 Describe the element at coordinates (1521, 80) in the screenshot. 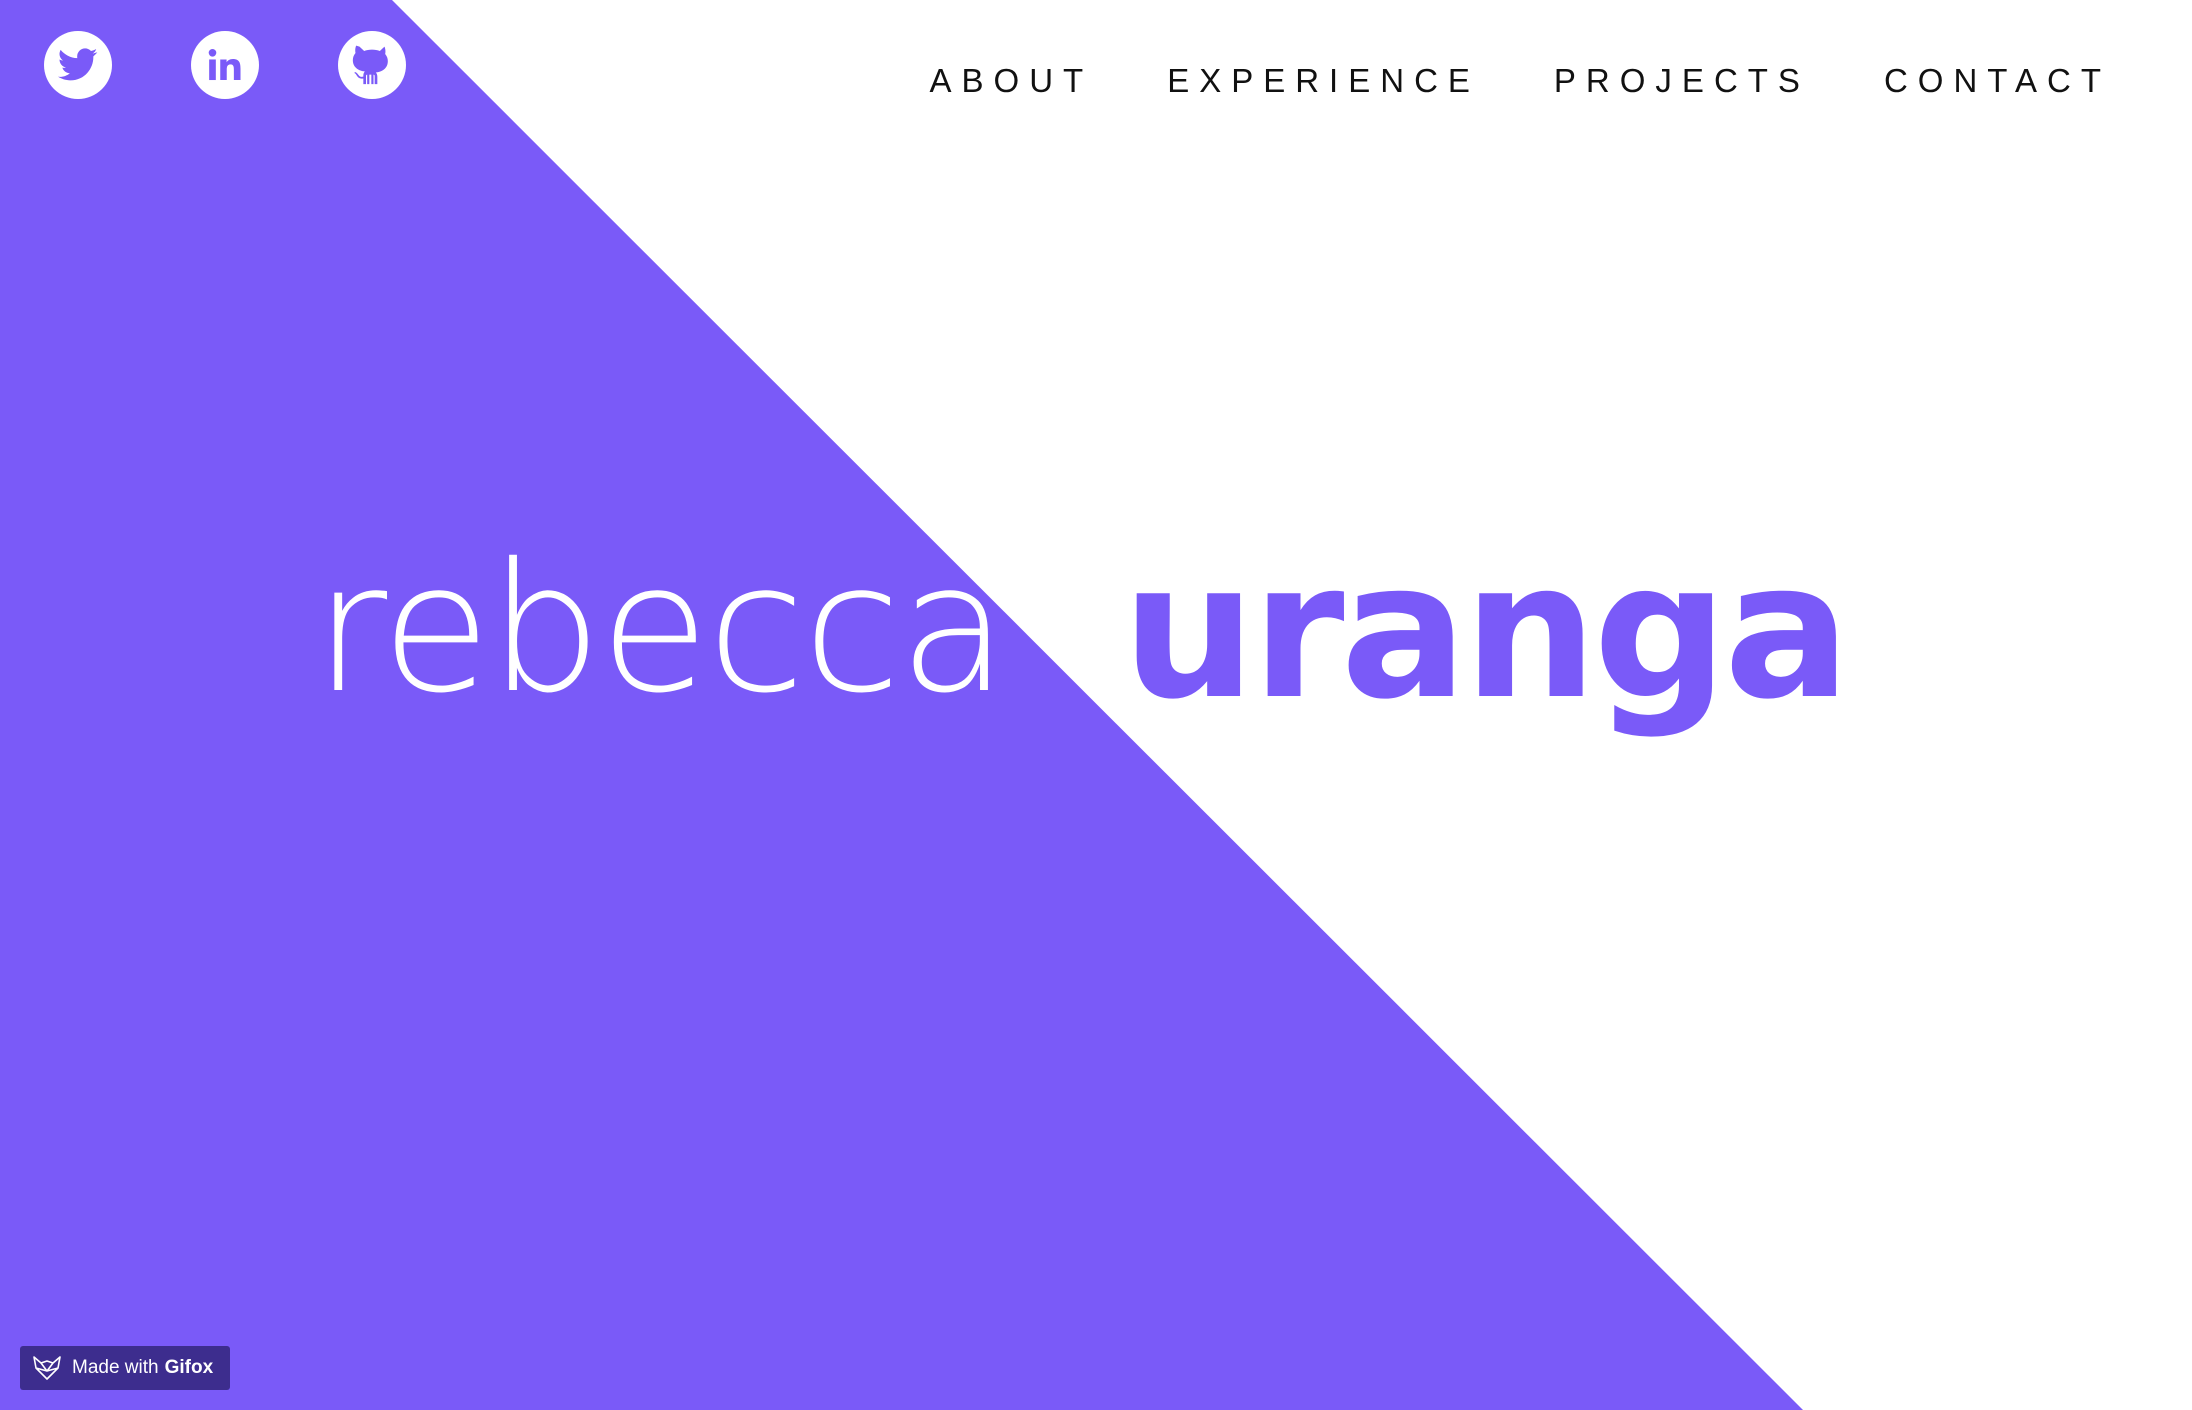

I see `main-nav: ABOUT EXPERIENCE PROJECTS CONTACT` at that location.